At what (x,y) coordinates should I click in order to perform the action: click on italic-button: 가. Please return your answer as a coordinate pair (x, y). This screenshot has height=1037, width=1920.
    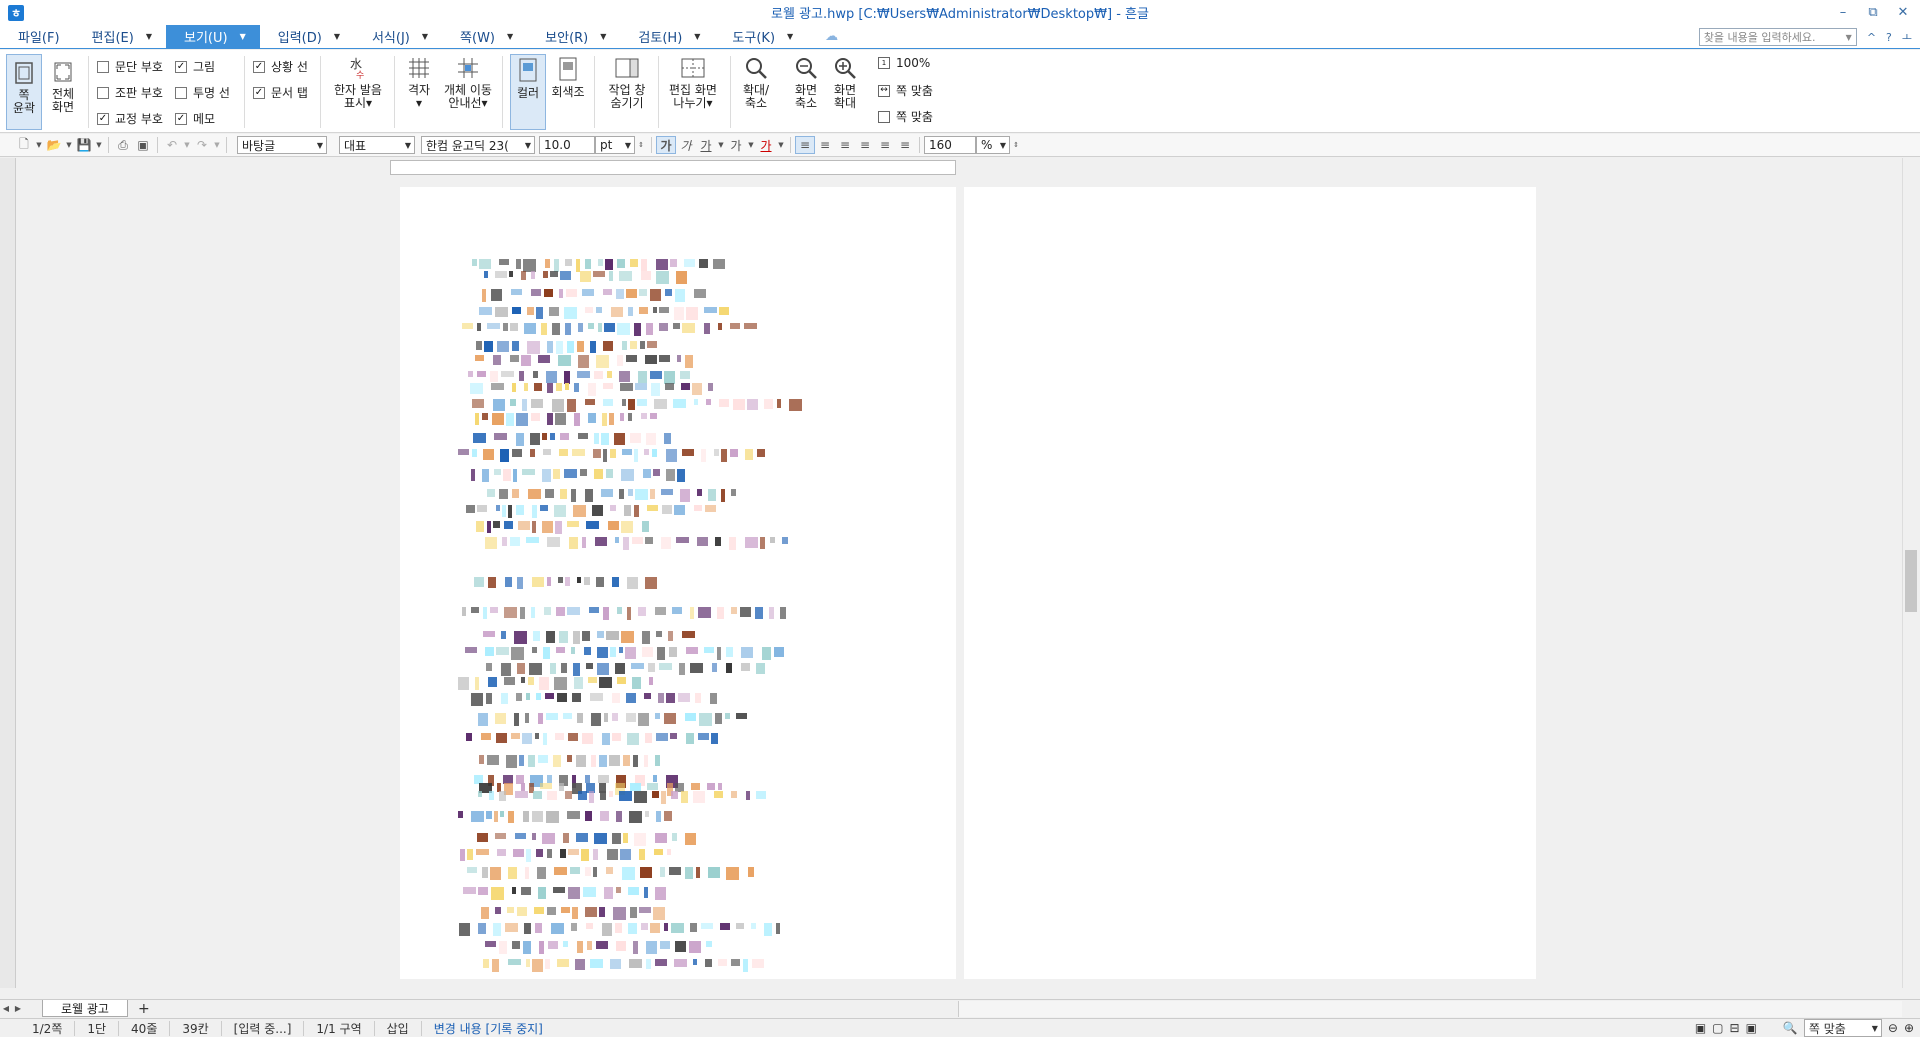
    Looking at the image, I should click on (686, 145).